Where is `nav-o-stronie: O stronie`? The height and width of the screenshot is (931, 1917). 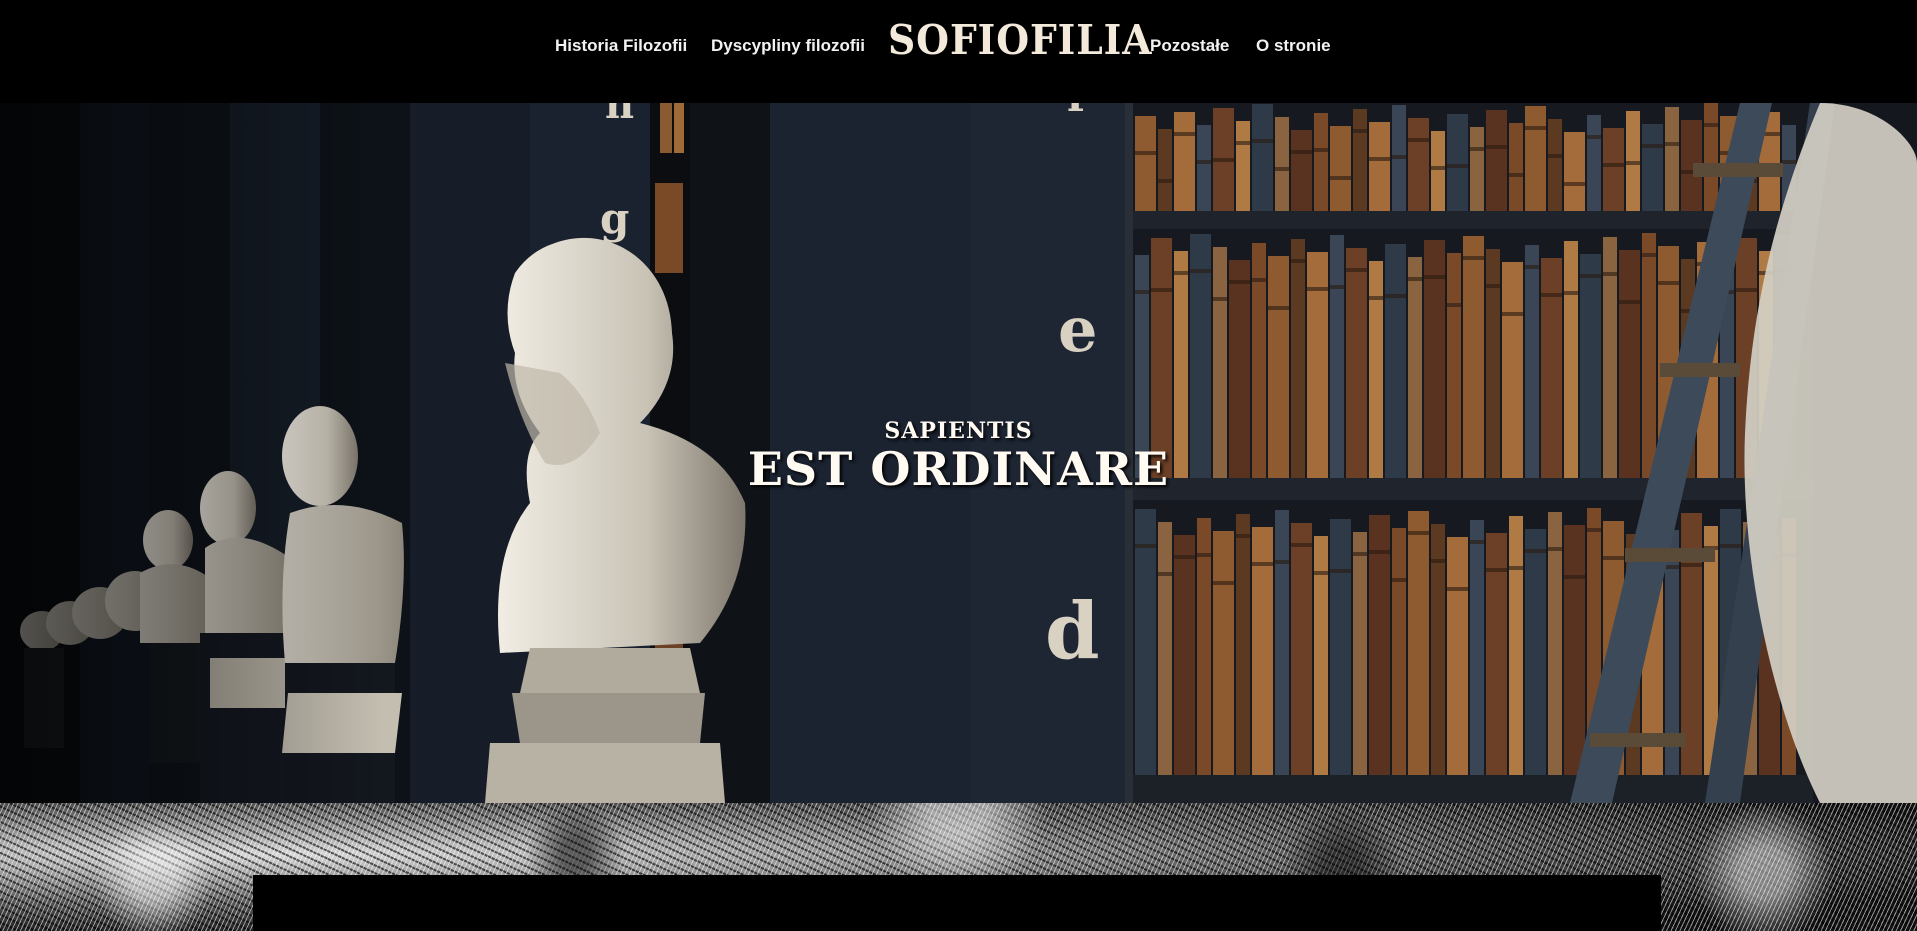 nav-o-stronie: O stronie is located at coordinates (1293, 46).